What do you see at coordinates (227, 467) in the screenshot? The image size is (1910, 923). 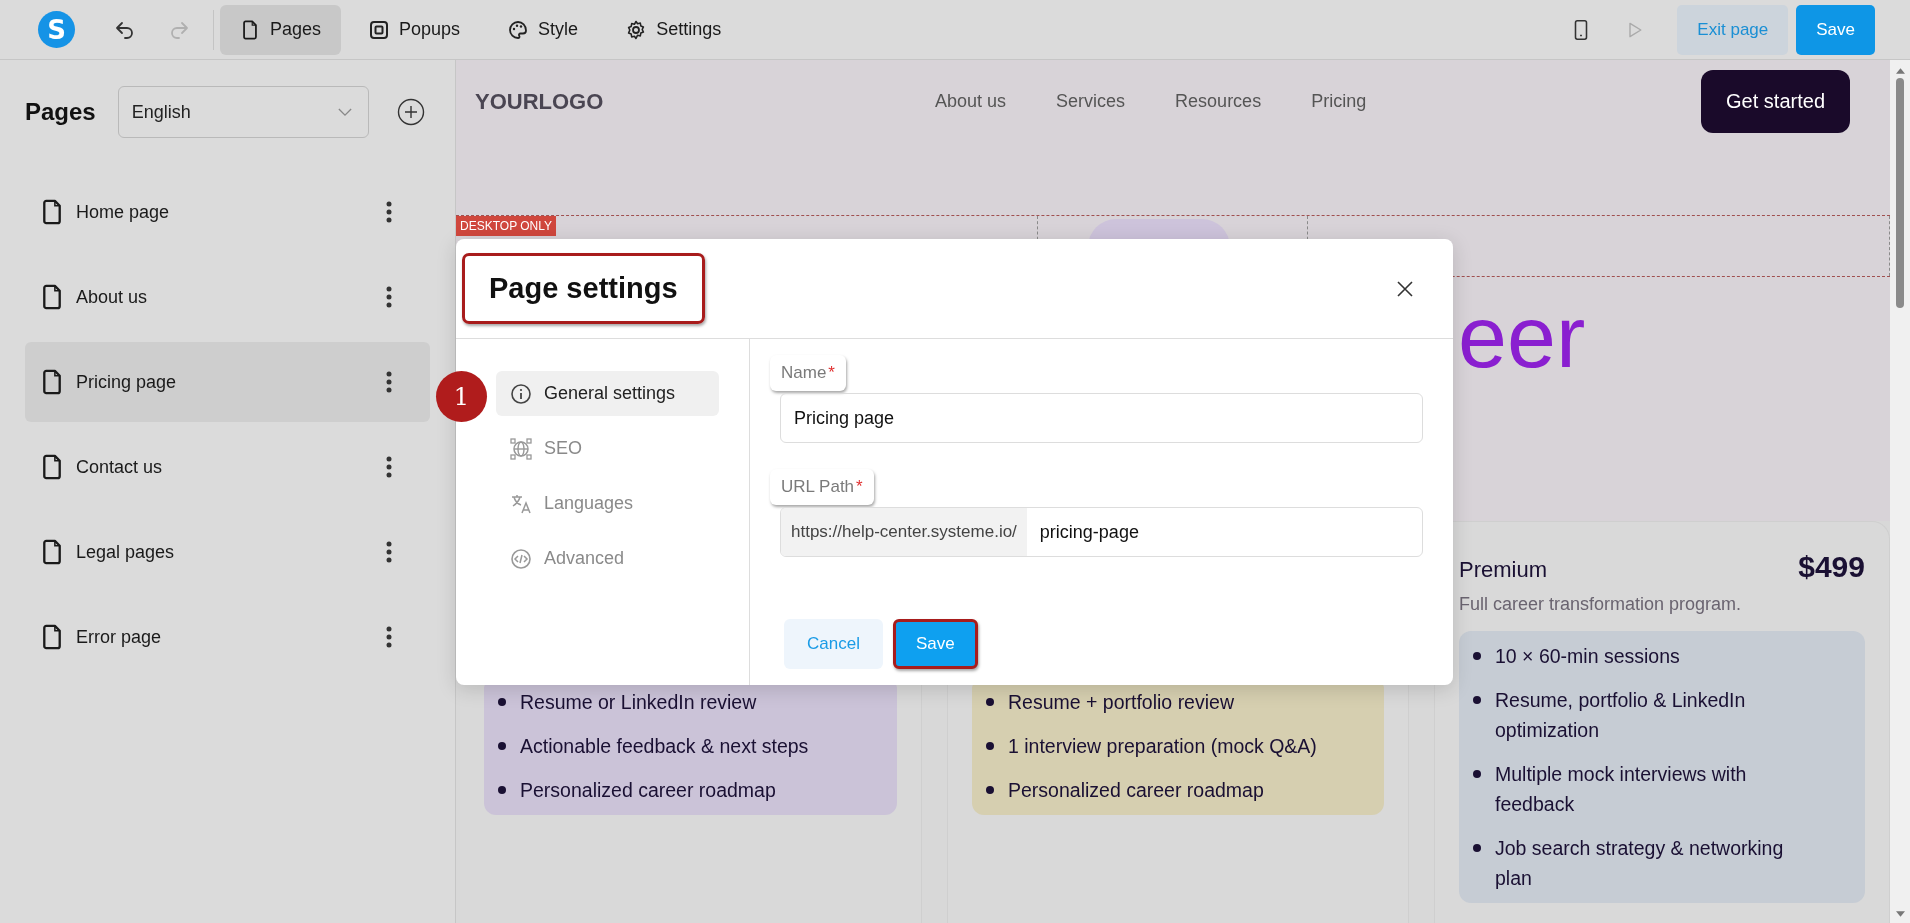 I see `page-list-item: Contact us` at bounding box center [227, 467].